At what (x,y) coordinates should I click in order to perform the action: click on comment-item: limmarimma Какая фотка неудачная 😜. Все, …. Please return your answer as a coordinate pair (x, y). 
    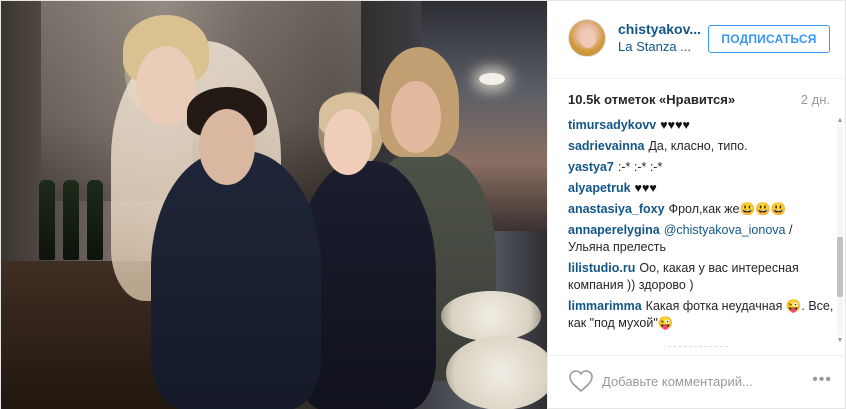
    Looking at the image, I should click on (701, 315).